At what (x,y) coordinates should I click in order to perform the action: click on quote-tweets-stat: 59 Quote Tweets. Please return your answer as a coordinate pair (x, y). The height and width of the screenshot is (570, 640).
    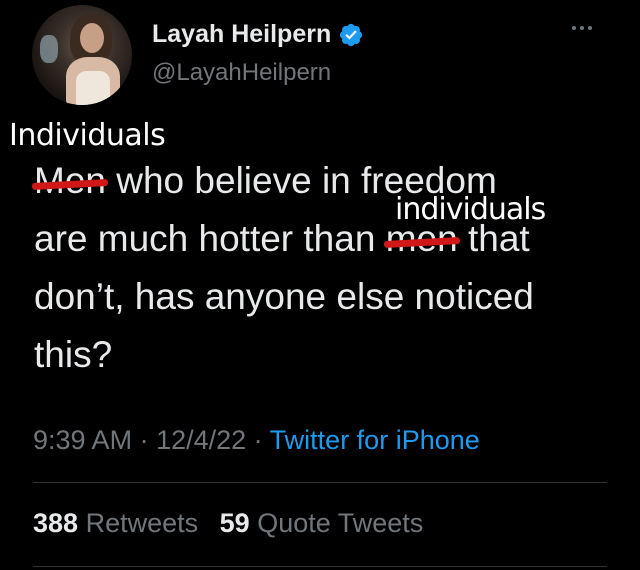
    Looking at the image, I should click on (322, 523).